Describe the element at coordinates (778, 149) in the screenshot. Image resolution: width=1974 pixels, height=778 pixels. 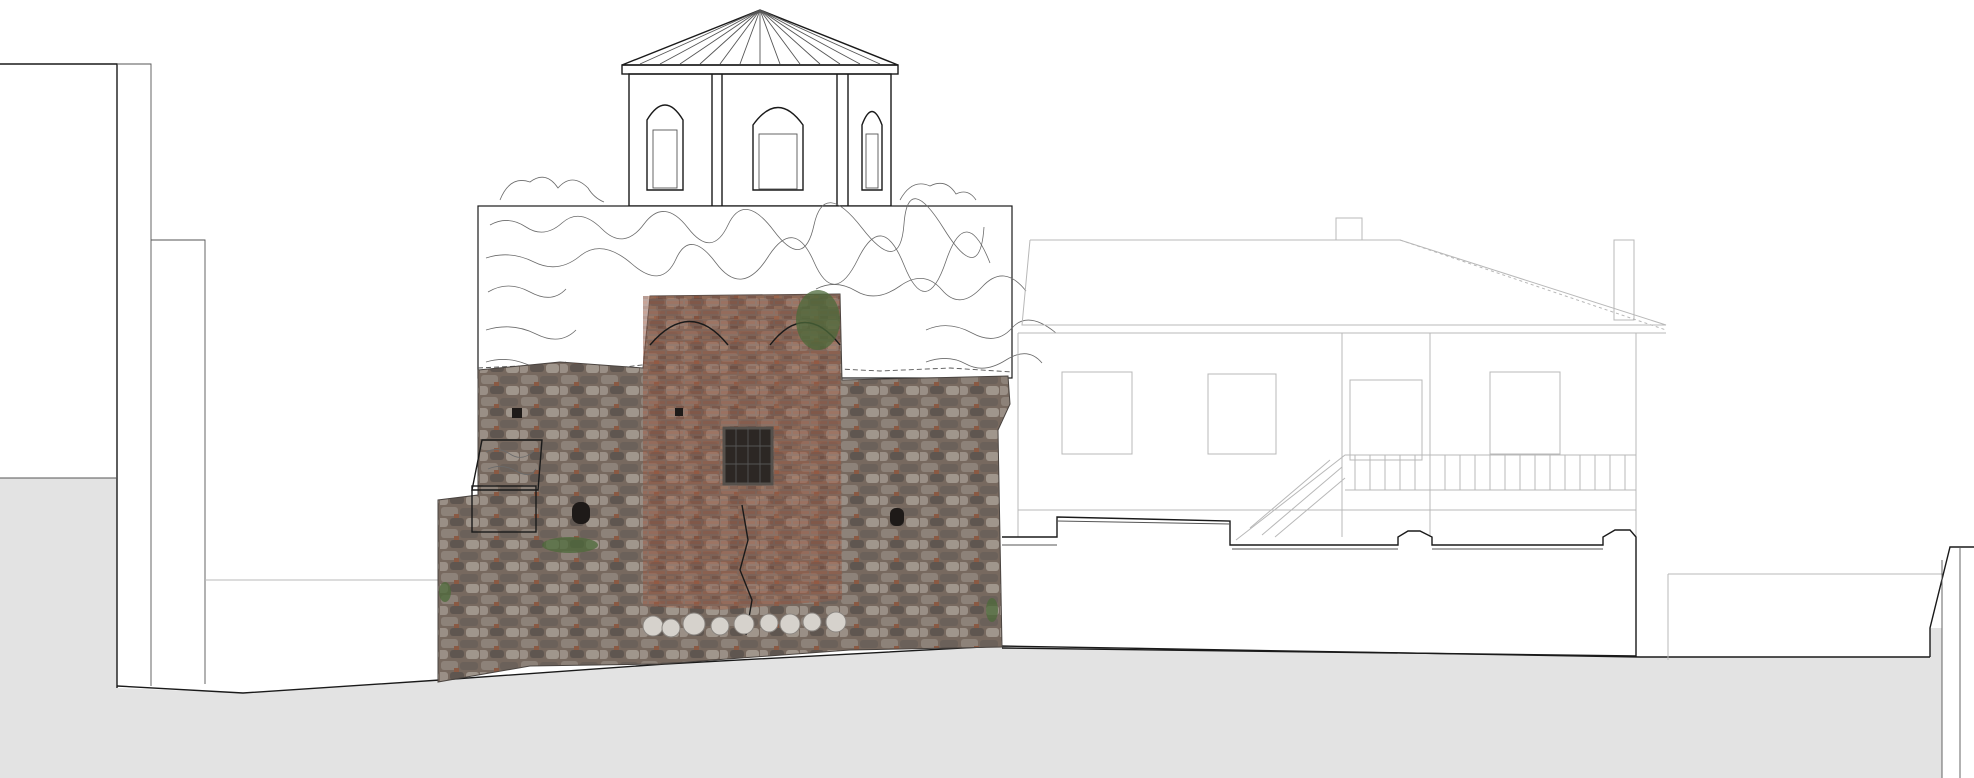
I see `lantern-window-center` at that location.